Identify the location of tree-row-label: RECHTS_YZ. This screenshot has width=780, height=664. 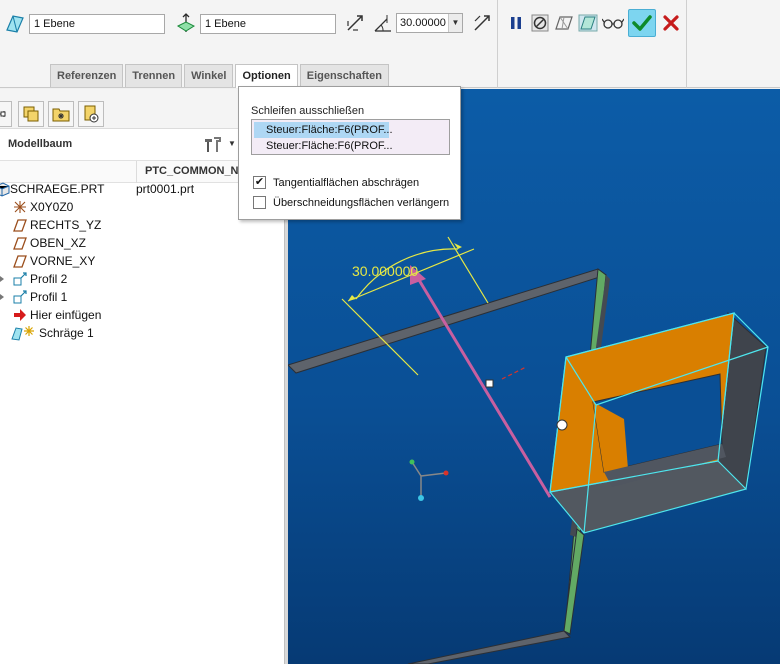
(66, 225).